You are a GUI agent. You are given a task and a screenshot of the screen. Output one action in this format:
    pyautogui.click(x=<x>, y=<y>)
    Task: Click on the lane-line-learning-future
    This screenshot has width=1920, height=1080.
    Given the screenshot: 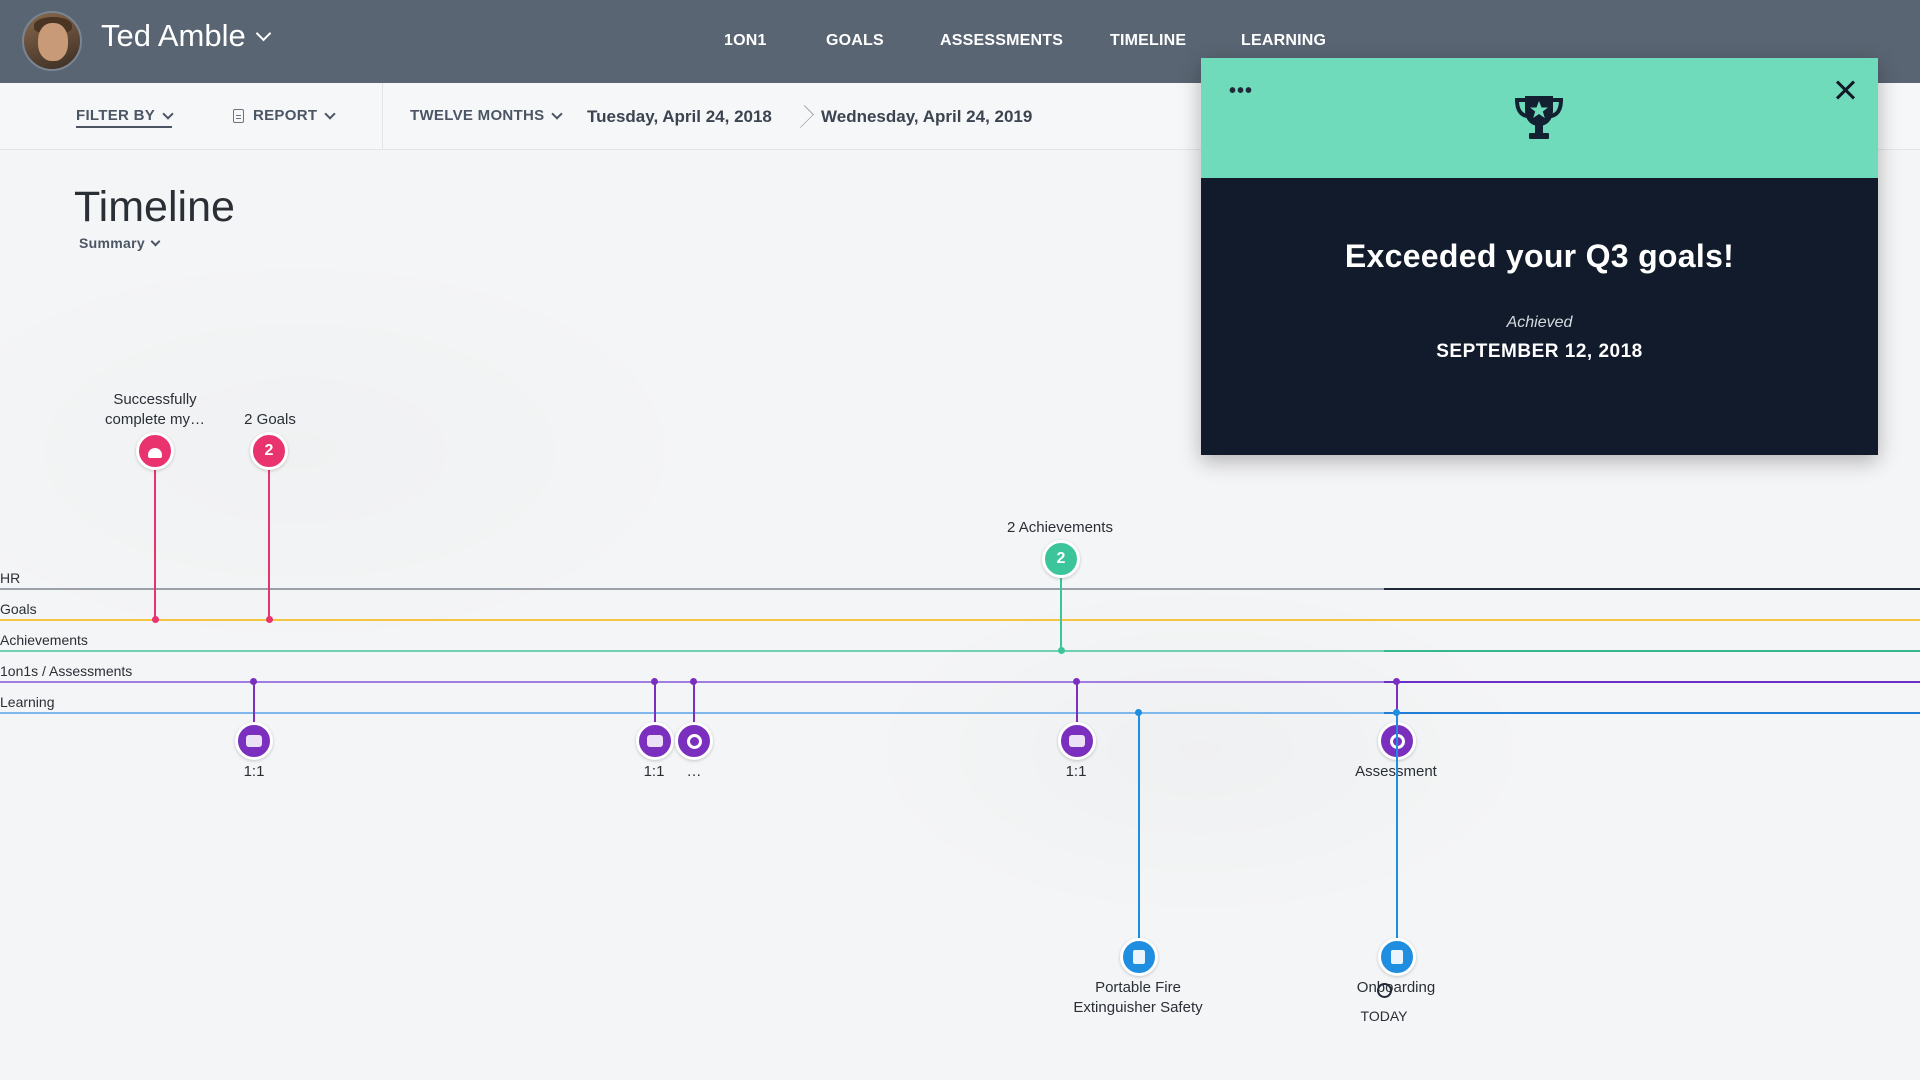 What is the action you would take?
    pyautogui.click(x=1652, y=713)
    